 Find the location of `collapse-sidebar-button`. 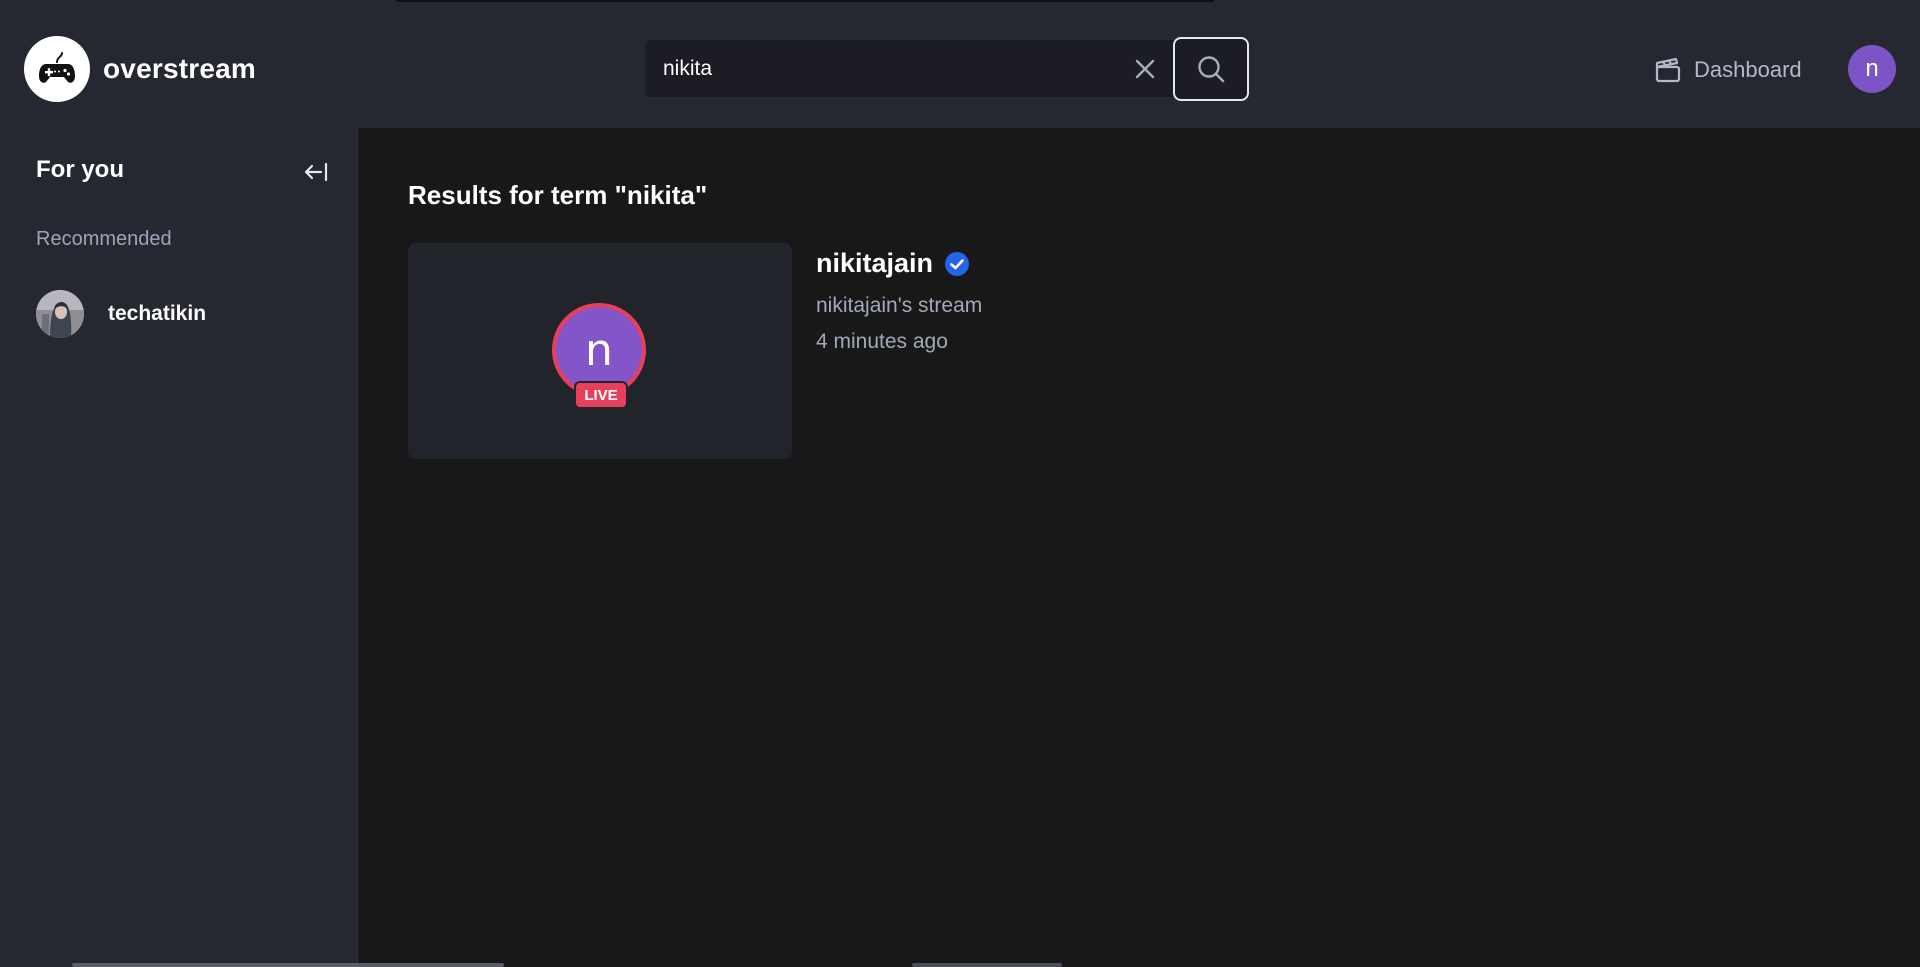

collapse-sidebar-button is located at coordinates (316, 172).